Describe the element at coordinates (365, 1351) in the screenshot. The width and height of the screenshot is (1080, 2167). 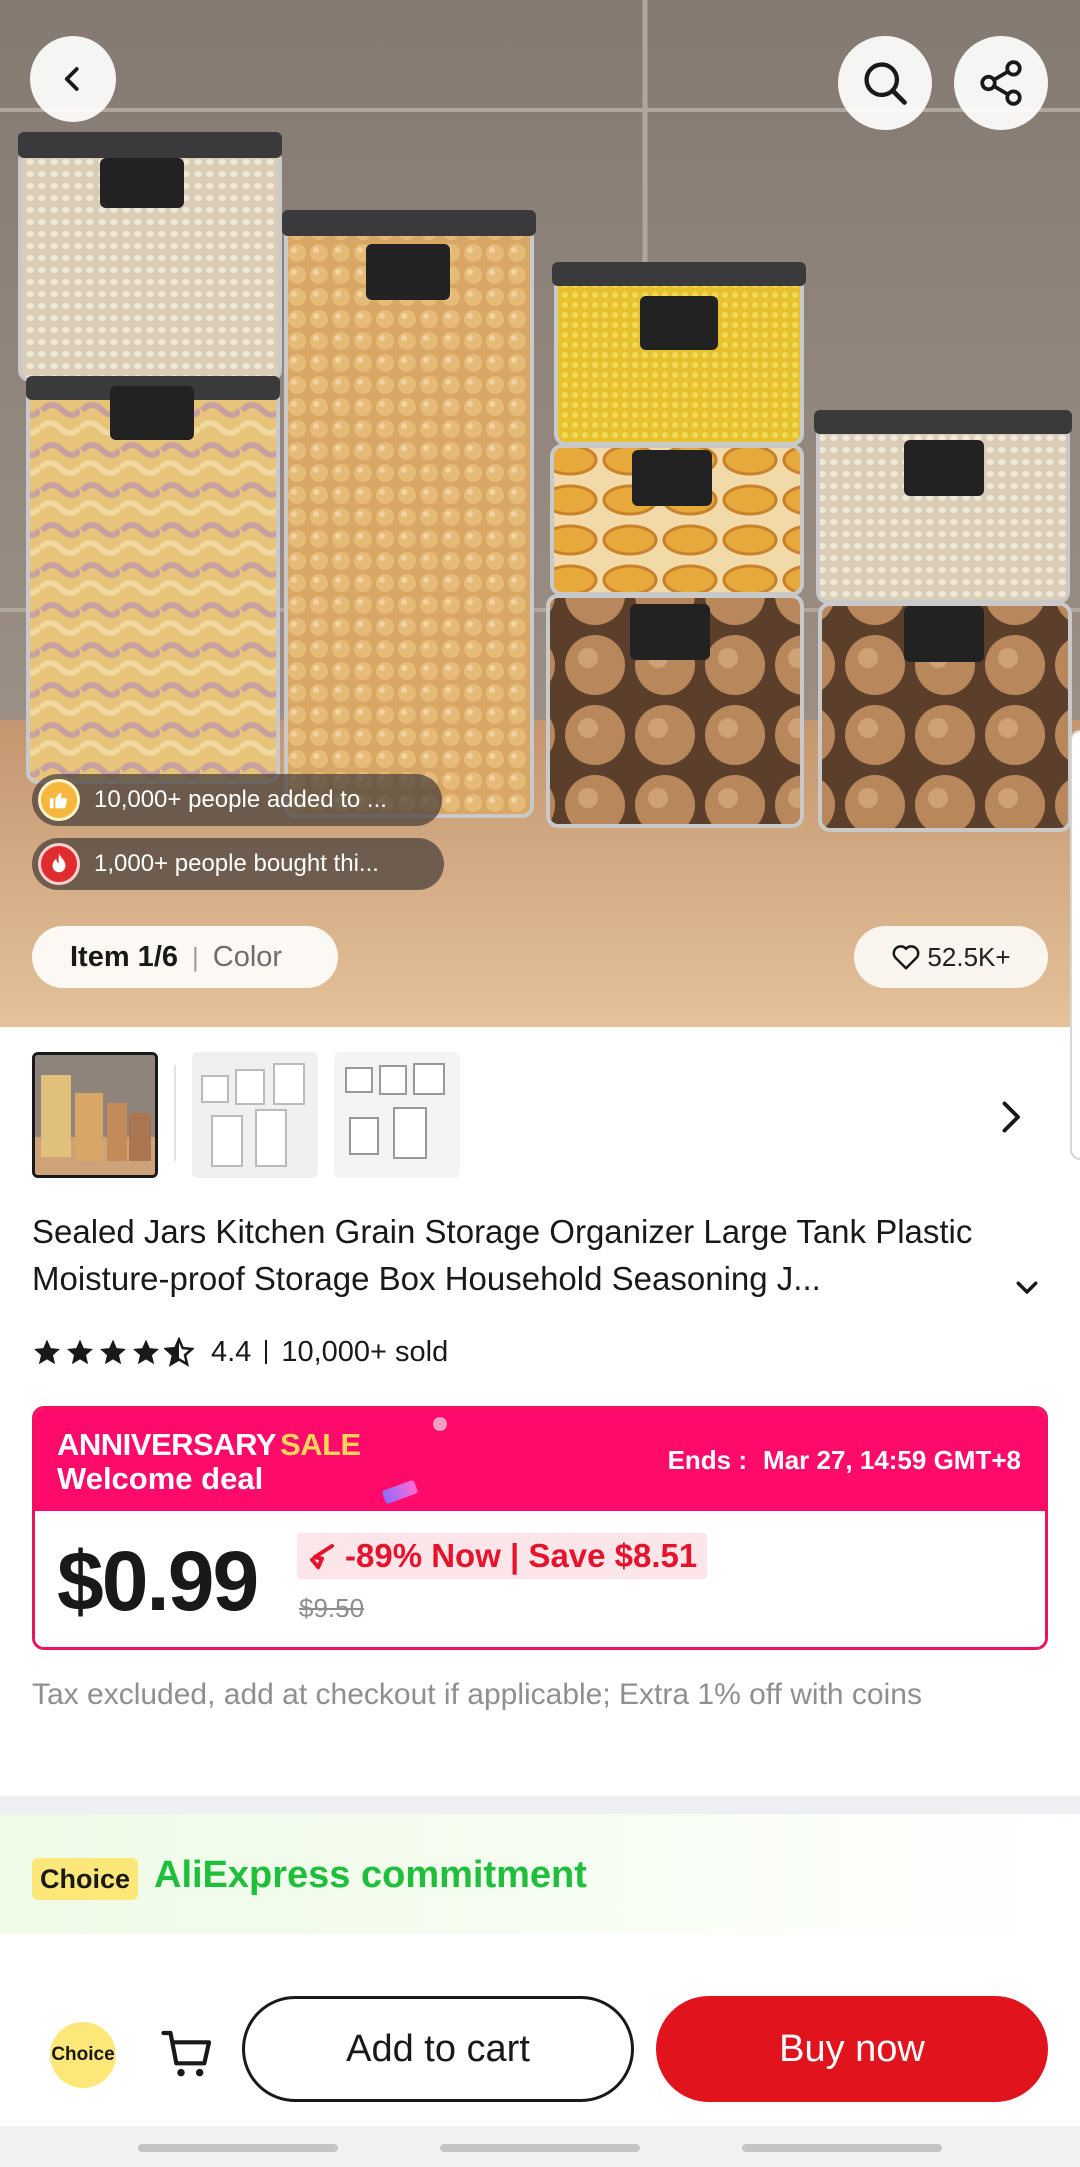
I see `sold-count: 10,000+ sold` at that location.